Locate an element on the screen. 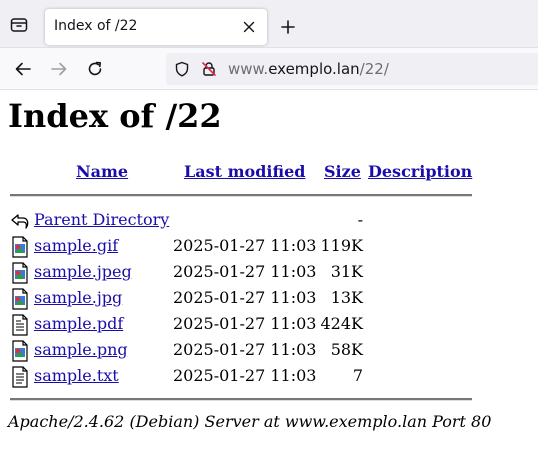  file-size: 119K is located at coordinates (342, 245).